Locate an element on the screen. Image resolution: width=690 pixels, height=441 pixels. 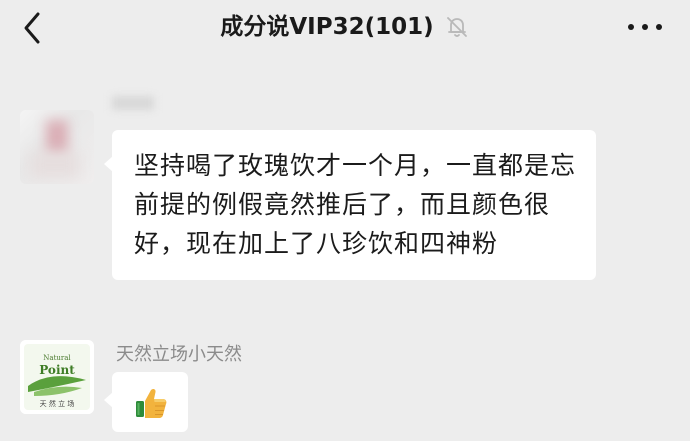
logo-text-top: Natural is located at coordinates (57, 358).